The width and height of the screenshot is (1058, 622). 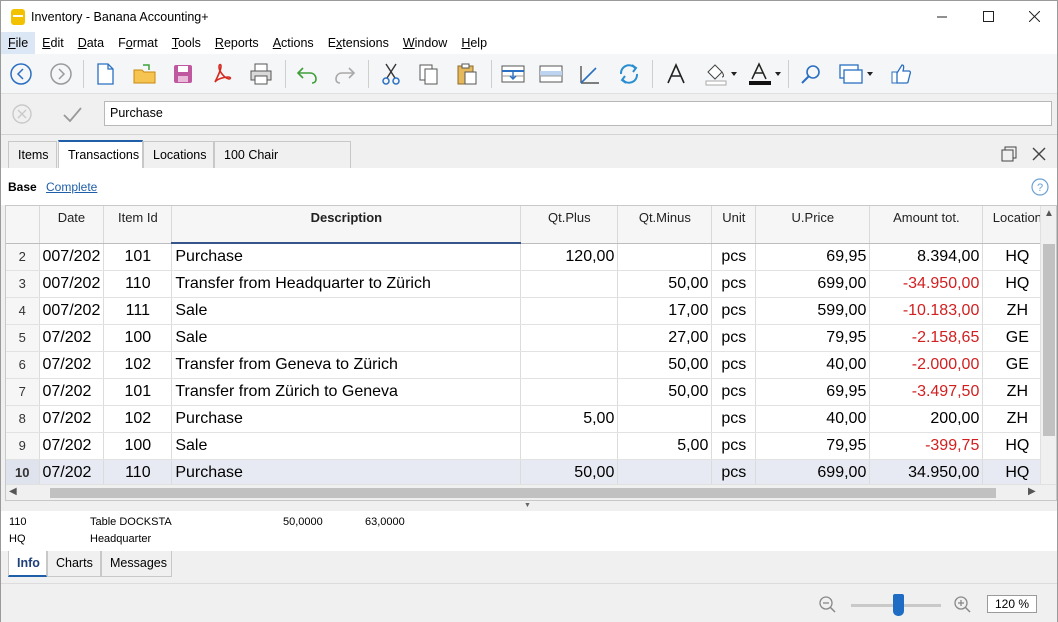 I want to click on table-row: 9 07/202 100 Sale 5,00 pcs 79,95 -399,75 HQ, so click(x=529, y=446).